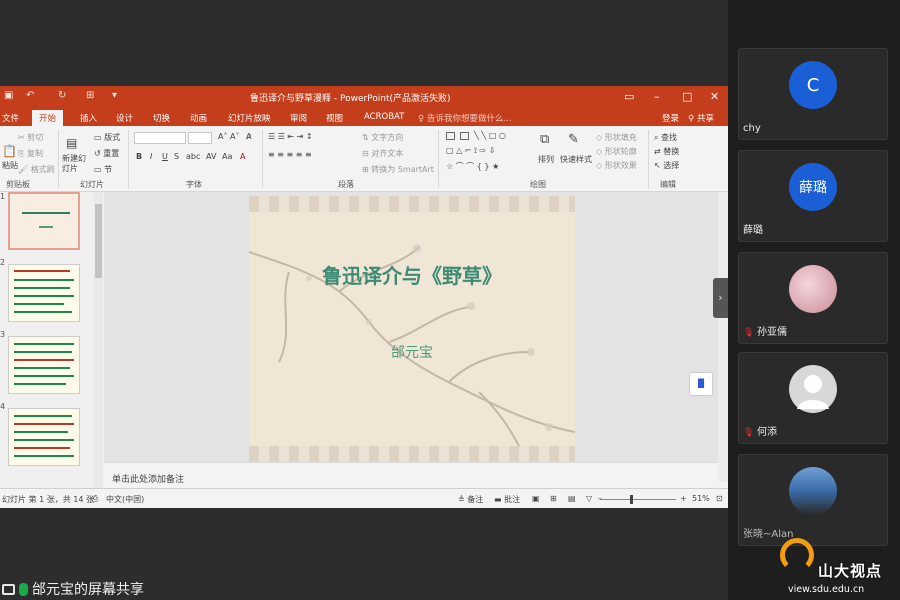 The height and width of the screenshot is (600, 900). I want to click on arrange-button: 排列, so click(546, 159).